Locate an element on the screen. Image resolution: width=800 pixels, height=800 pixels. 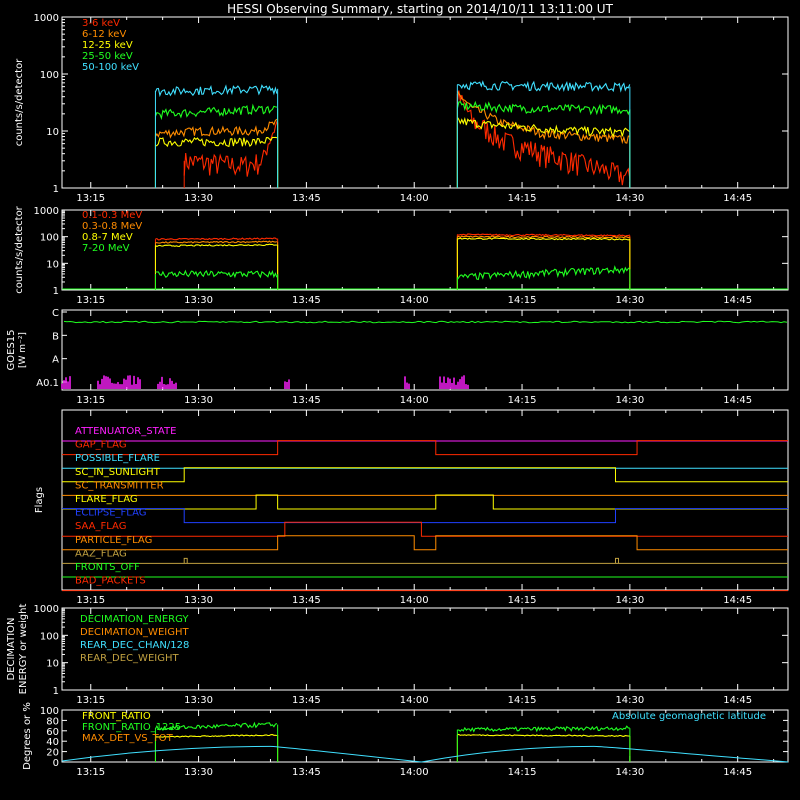
legend-entry: 50-100 keV is located at coordinates (110, 67).